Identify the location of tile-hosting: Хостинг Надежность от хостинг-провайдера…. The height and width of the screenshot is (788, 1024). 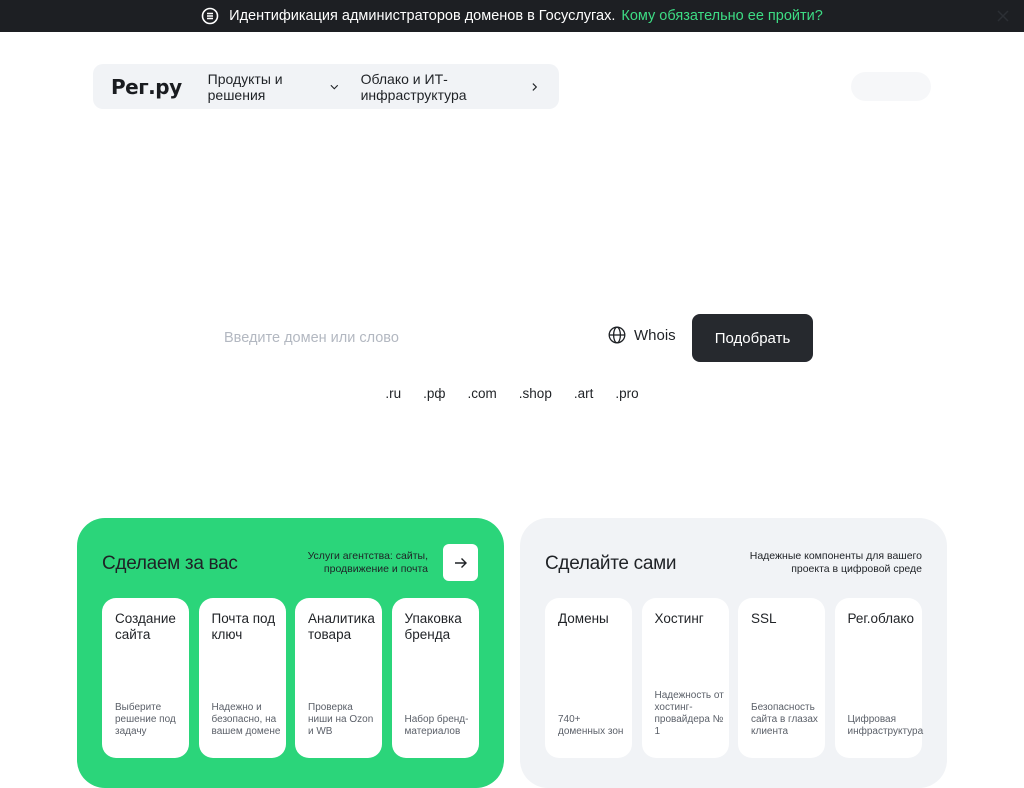
(685, 678).